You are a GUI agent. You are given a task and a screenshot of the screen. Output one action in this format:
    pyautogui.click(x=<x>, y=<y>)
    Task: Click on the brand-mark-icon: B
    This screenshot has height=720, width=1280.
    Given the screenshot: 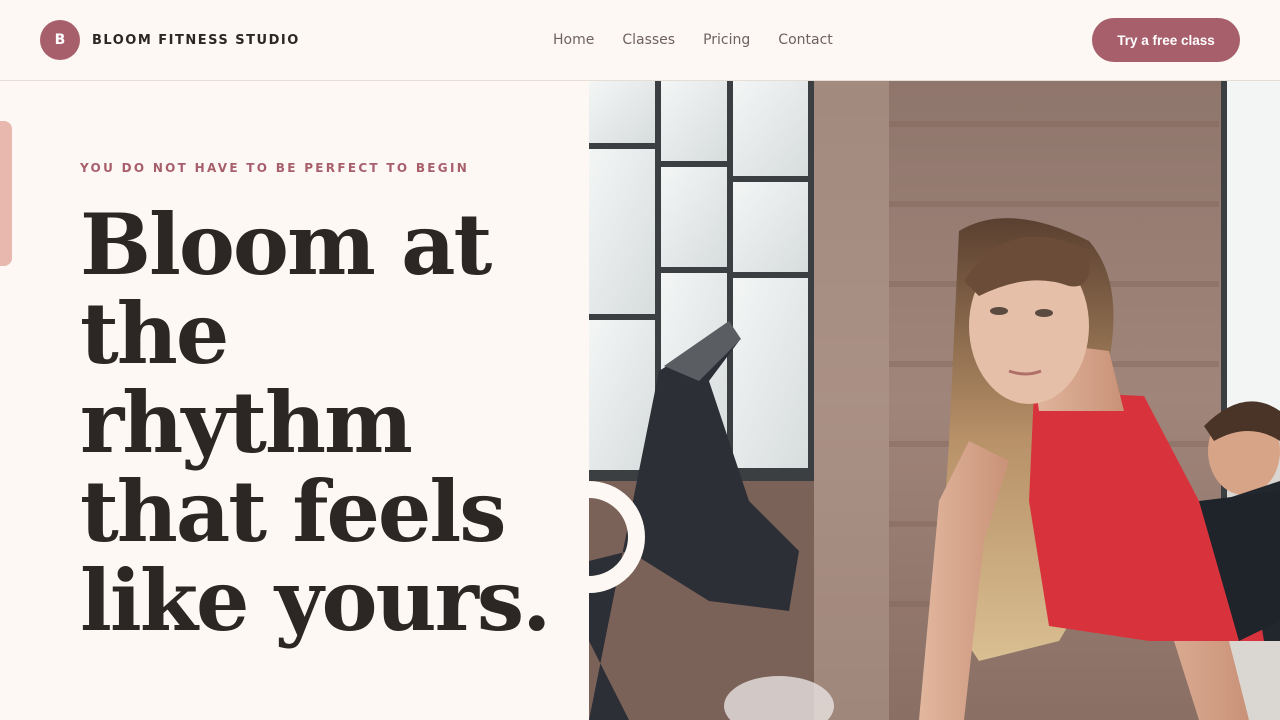 What is the action you would take?
    pyautogui.click(x=60, y=40)
    